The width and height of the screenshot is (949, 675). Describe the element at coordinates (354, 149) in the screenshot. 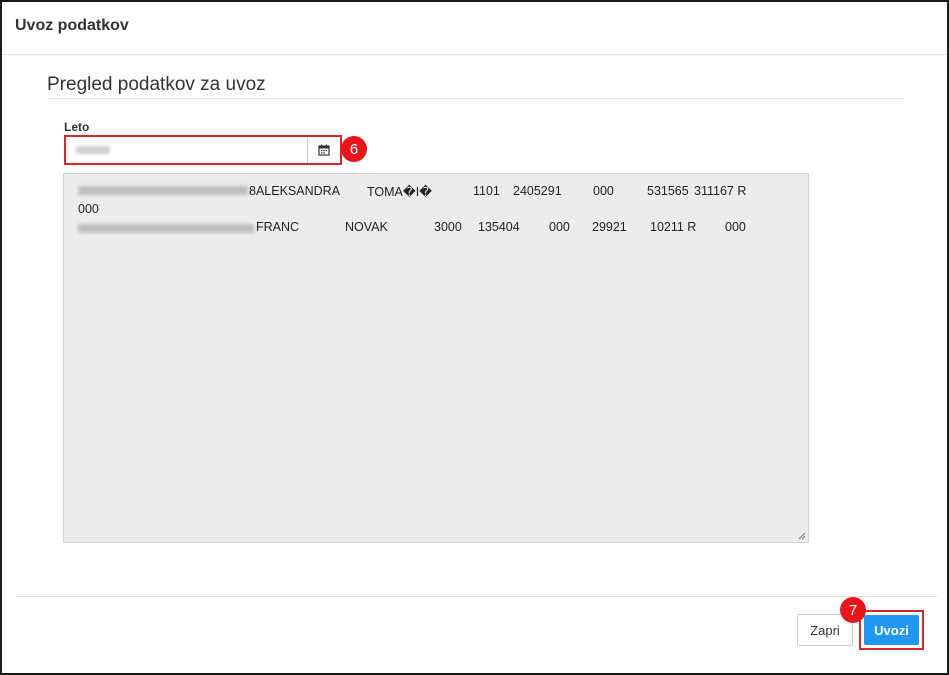

I see `step-marker-6: 6` at that location.